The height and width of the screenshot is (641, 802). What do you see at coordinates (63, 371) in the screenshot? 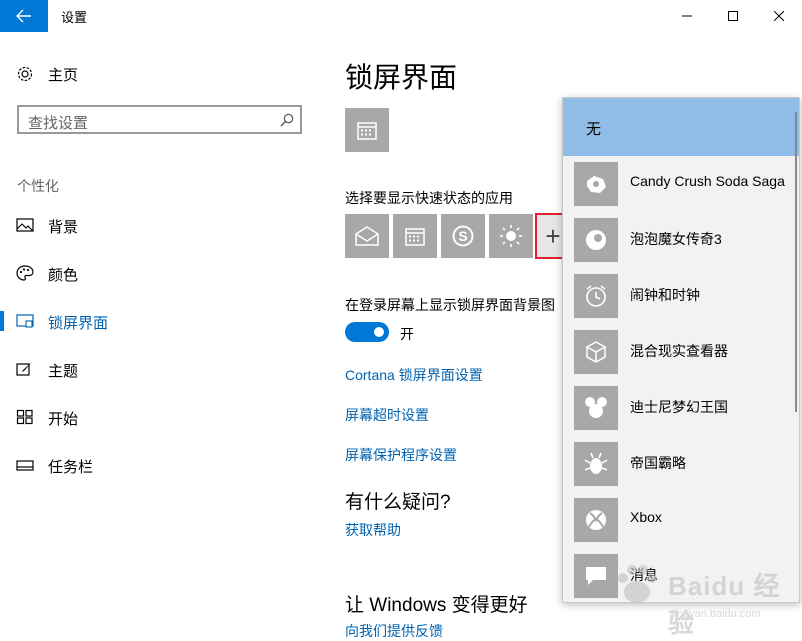
I see `sidebar-item-label: 主题` at bounding box center [63, 371].